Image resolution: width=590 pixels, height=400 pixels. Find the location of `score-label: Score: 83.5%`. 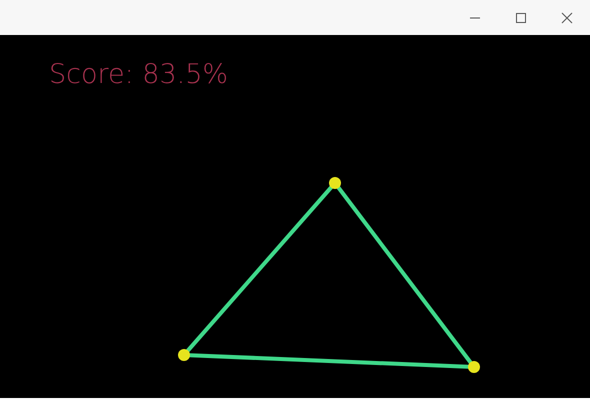

score-label: Score: 83.5% is located at coordinates (138, 74).